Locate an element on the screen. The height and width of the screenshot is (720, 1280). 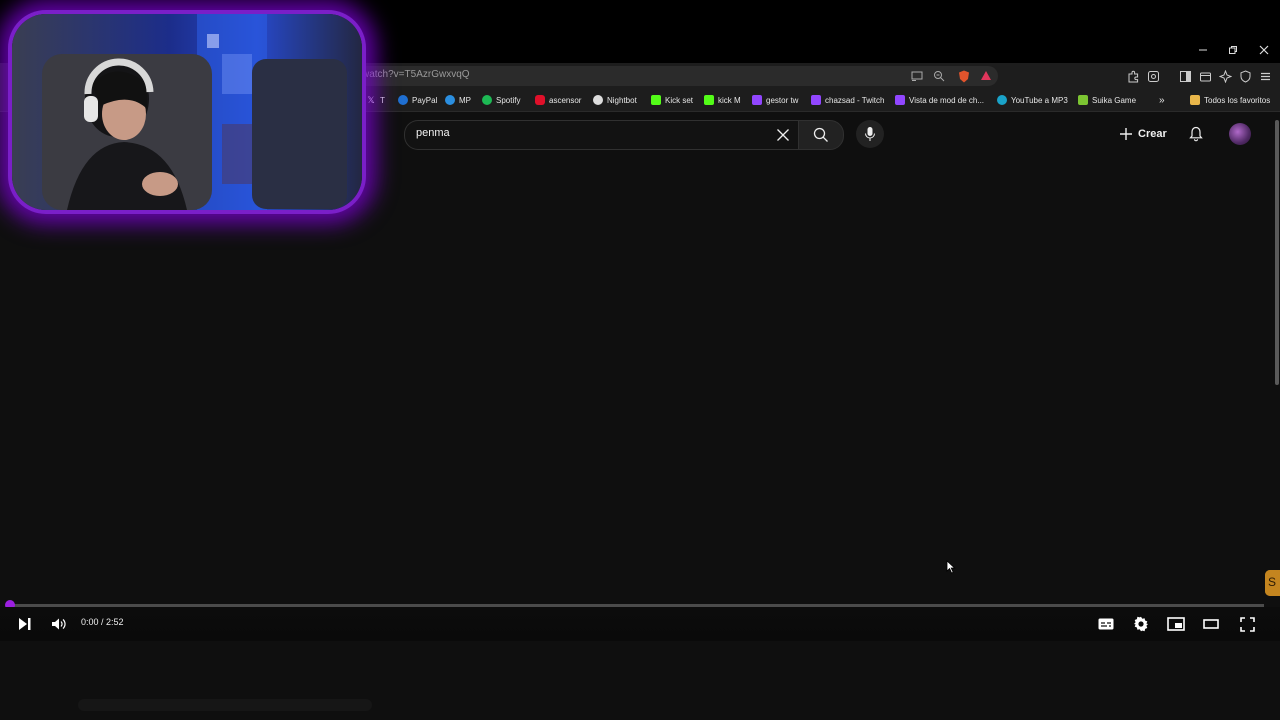
fullscreen-button is located at coordinates (1247, 624).